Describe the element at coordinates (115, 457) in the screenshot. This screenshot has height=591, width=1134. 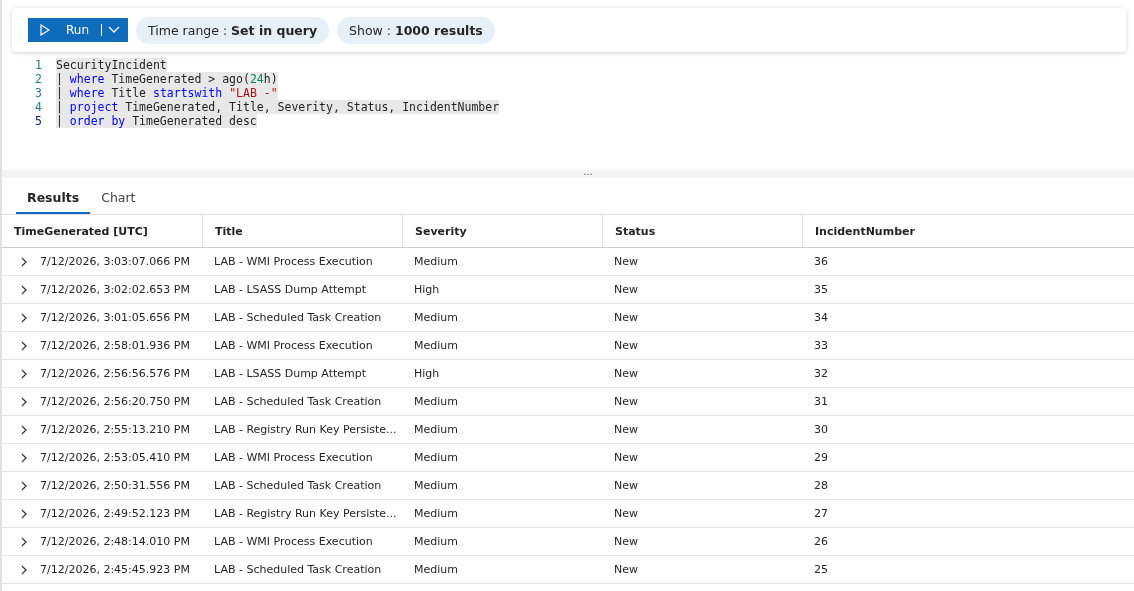
I see `table-cell: 7/12/2026, 2:53:05.410 PM` at that location.